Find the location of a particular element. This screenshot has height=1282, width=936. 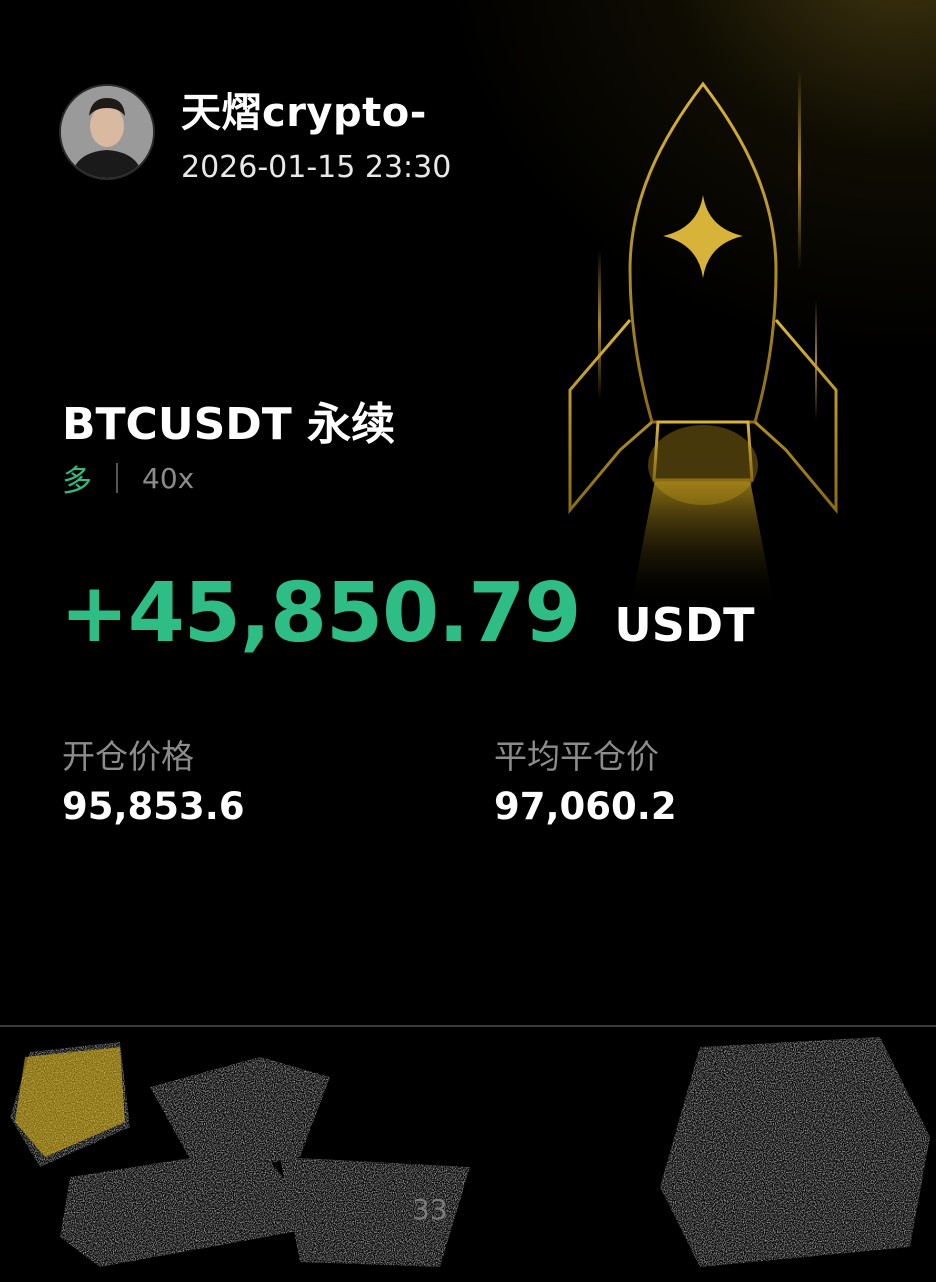

username: 天熠crypto- is located at coordinates (304, 113).